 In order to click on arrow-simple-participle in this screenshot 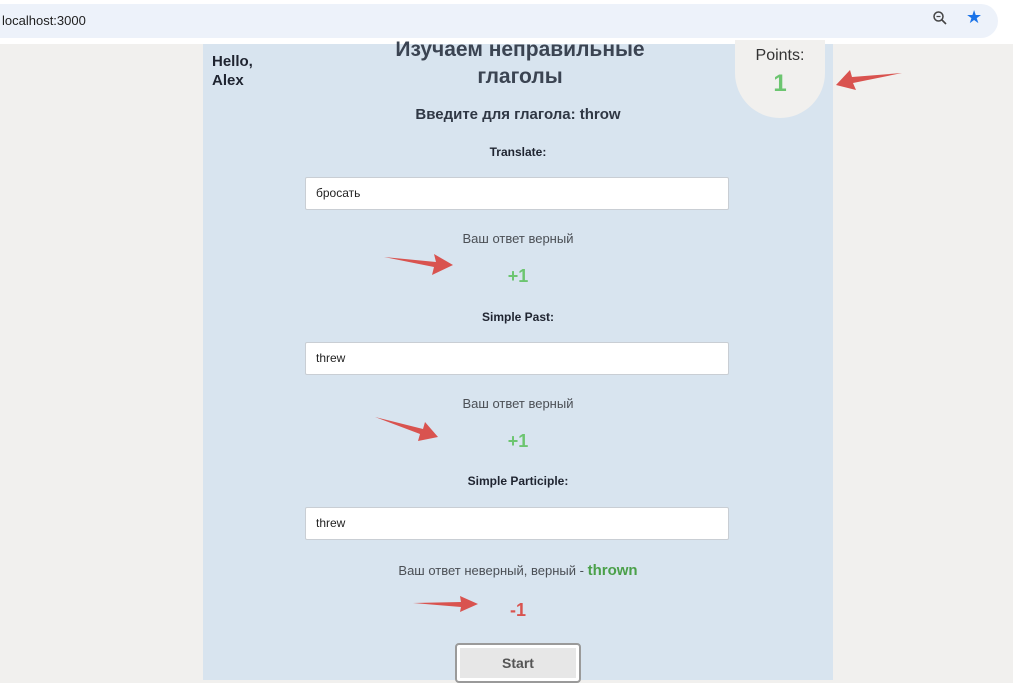, I will do `click(445, 604)`.